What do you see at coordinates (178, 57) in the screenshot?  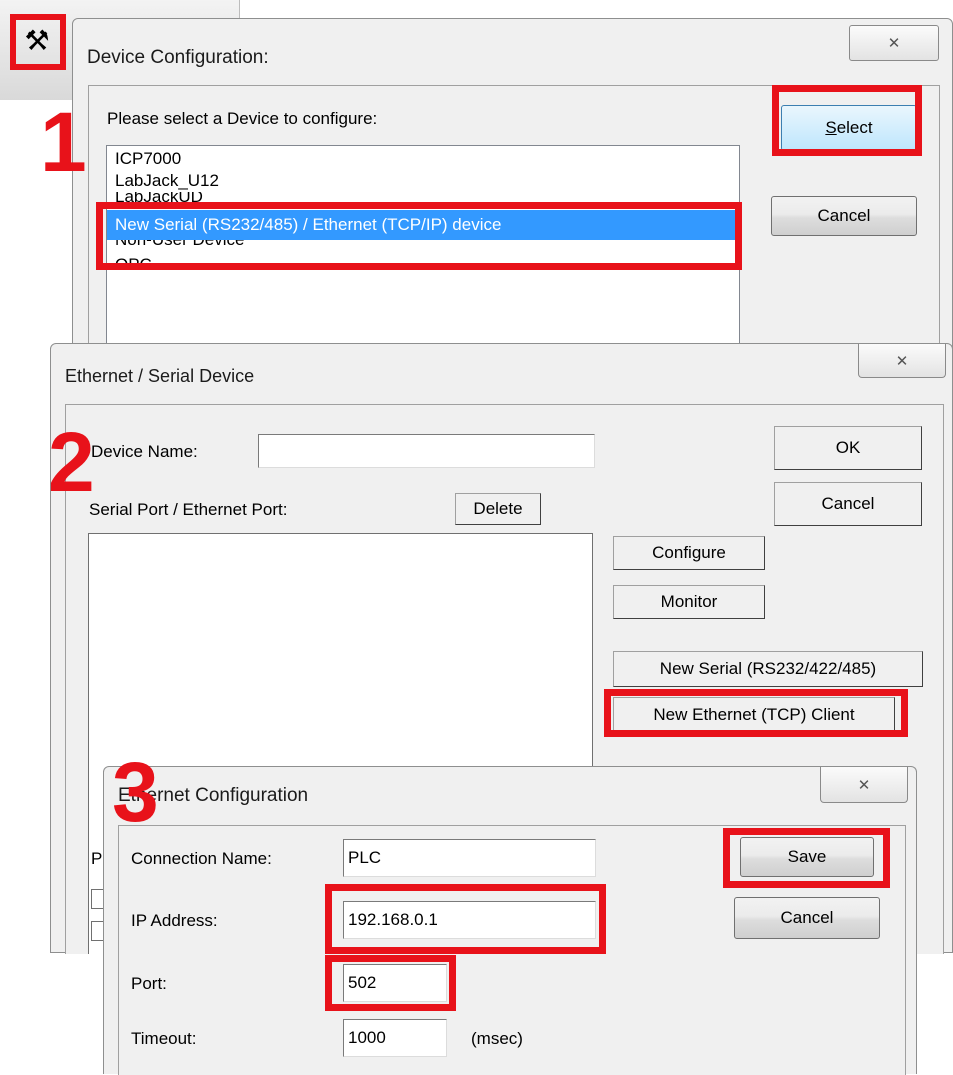 I see `device-config-title: Device Configuration:` at bounding box center [178, 57].